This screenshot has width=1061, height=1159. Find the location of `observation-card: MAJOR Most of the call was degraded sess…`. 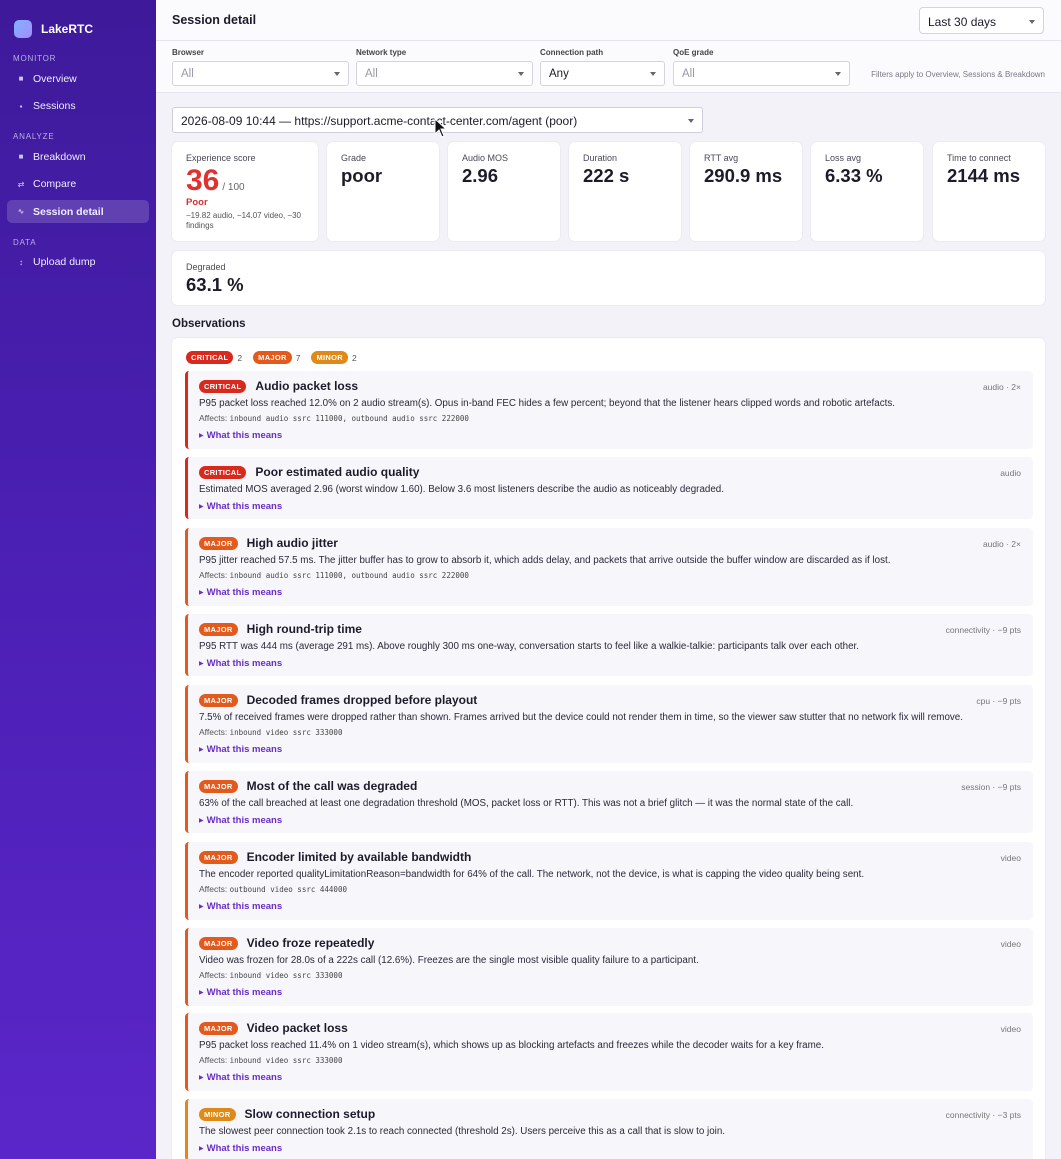

observation-card: MAJOR Most of the call was degraded sess… is located at coordinates (609, 802).